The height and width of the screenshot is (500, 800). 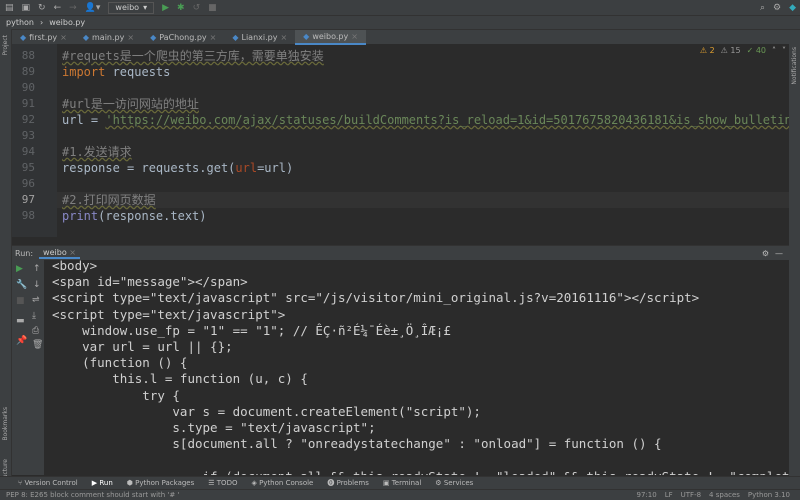 What do you see at coordinates (84, 120) in the screenshot?
I see `code: url =` at bounding box center [84, 120].